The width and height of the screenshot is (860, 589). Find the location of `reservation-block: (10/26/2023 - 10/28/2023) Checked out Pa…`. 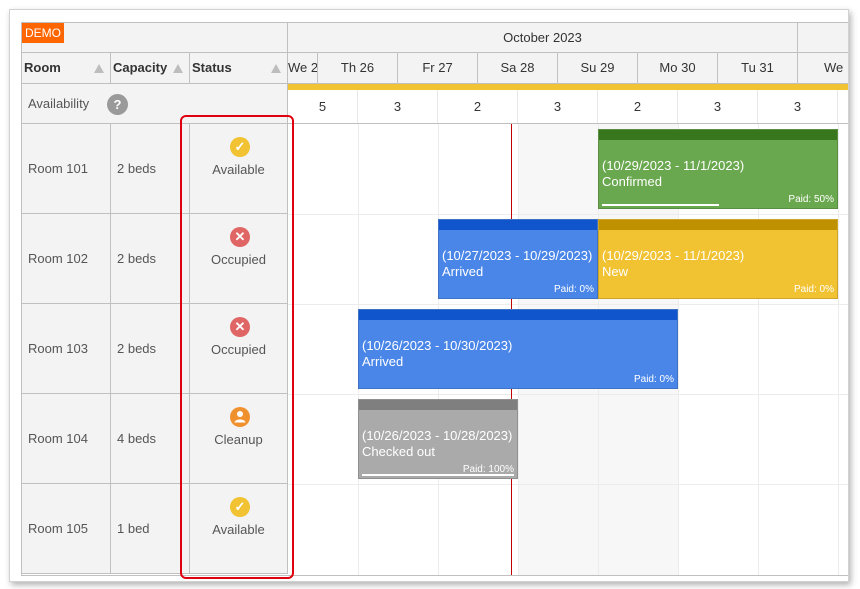

reservation-block: (10/26/2023 - 10/28/2023) Checked out Pa… is located at coordinates (438, 439).